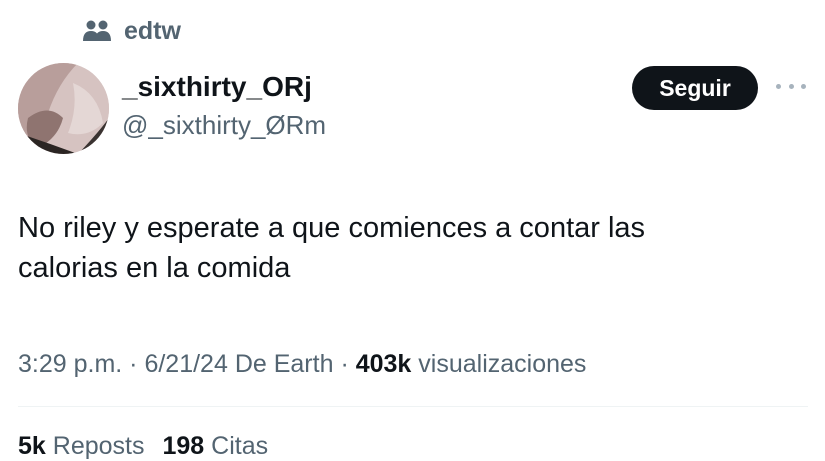 The width and height of the screenshot is (825, 461). Describe the element at coordinates (383, 364) in the screenshot. I see `views-count: 403k` at that location.